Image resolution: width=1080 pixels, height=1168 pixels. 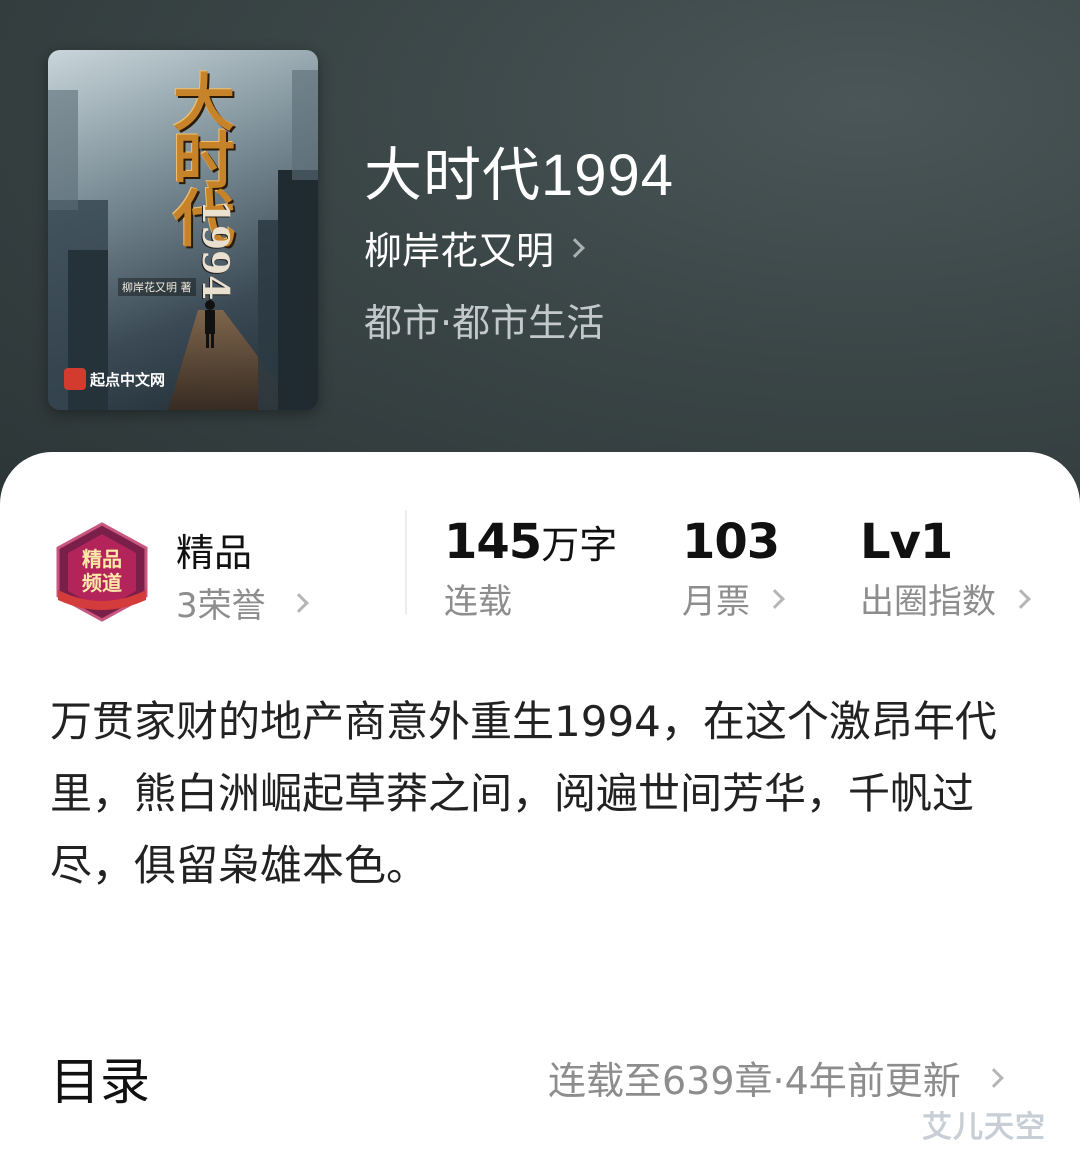 I want to click on popularity-index-label: 出圈指数, so click(x=928, y=602).